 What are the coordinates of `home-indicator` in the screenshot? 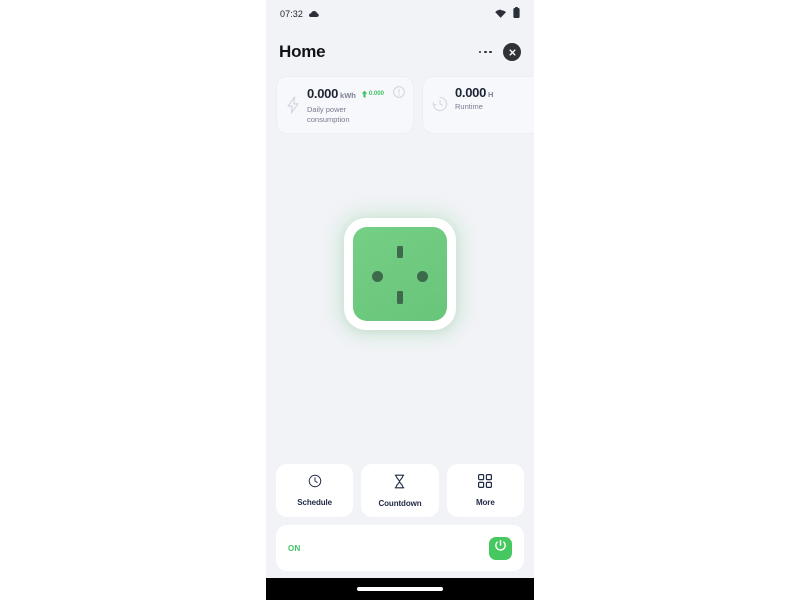 It's located at (400, 589).